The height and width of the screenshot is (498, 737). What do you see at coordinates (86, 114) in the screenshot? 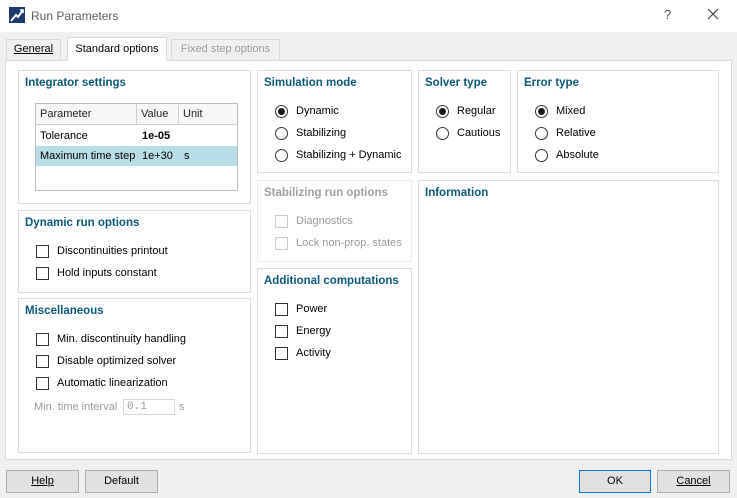
I see `column-header-parameter: Parameter` at bounding box center [86, 114].